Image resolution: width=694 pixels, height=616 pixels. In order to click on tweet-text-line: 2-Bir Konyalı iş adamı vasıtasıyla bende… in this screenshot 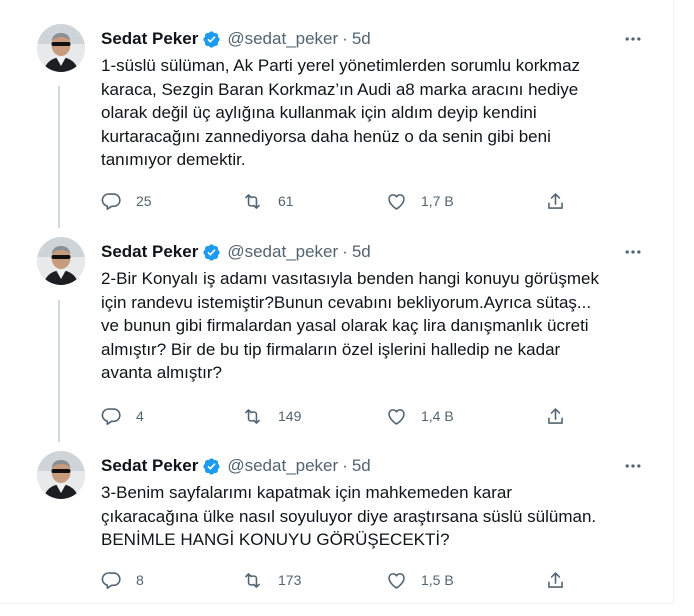, I will do `click(350, 278)`.